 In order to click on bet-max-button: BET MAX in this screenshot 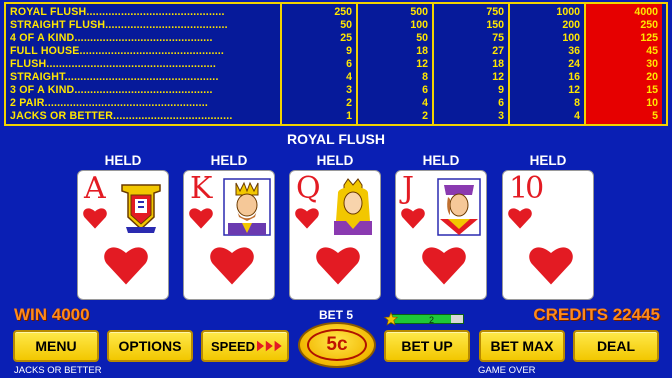, I will do `click(522, 346)`.